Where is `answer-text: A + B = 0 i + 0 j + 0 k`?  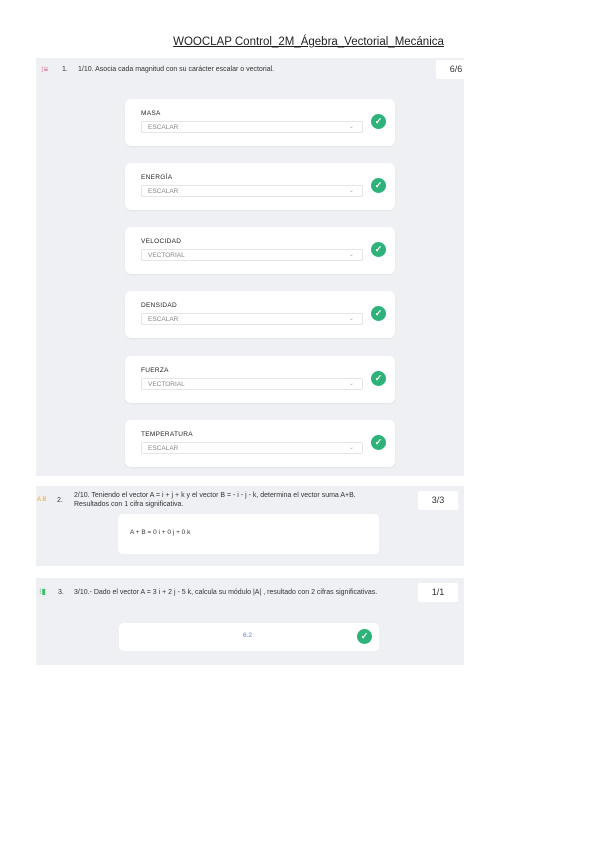 answer-text: A + B = 0 i + 0 j + 0 k is located at coordinates (160, 532).